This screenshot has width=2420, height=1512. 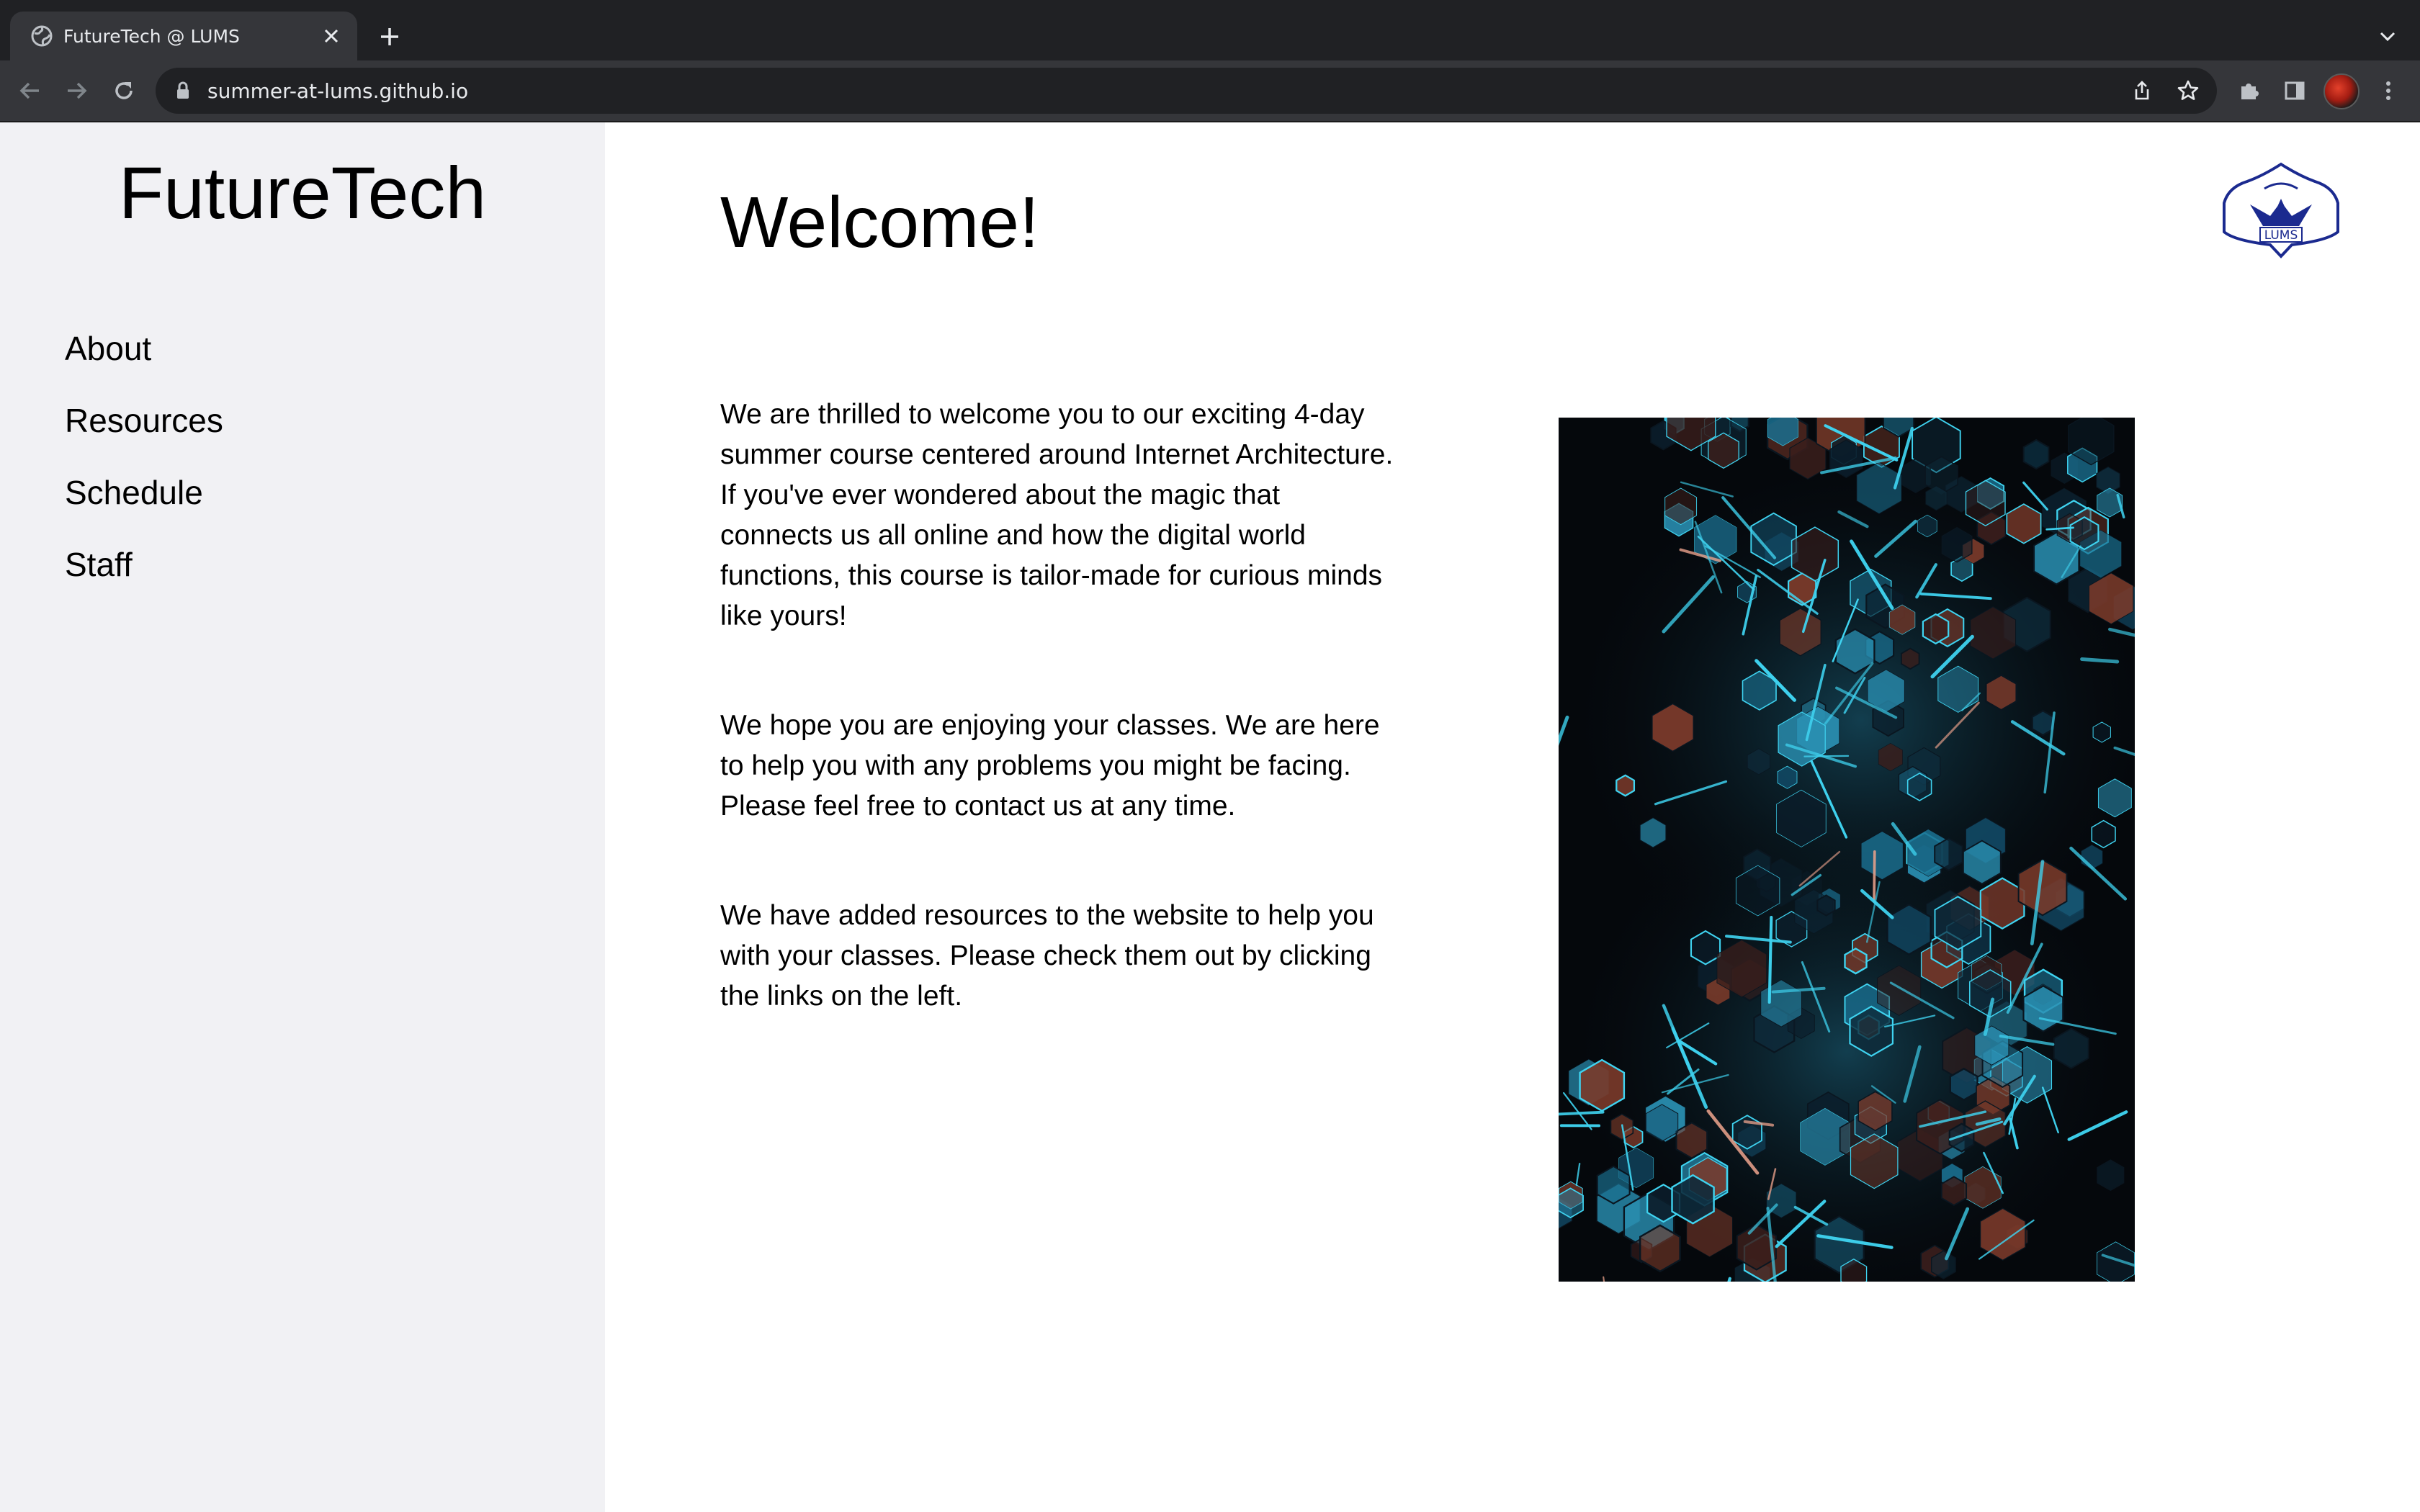 What do you see at coordinates (76, 90) in the screenshot?
I see `forward-icon` at bounding box center [76, 90].